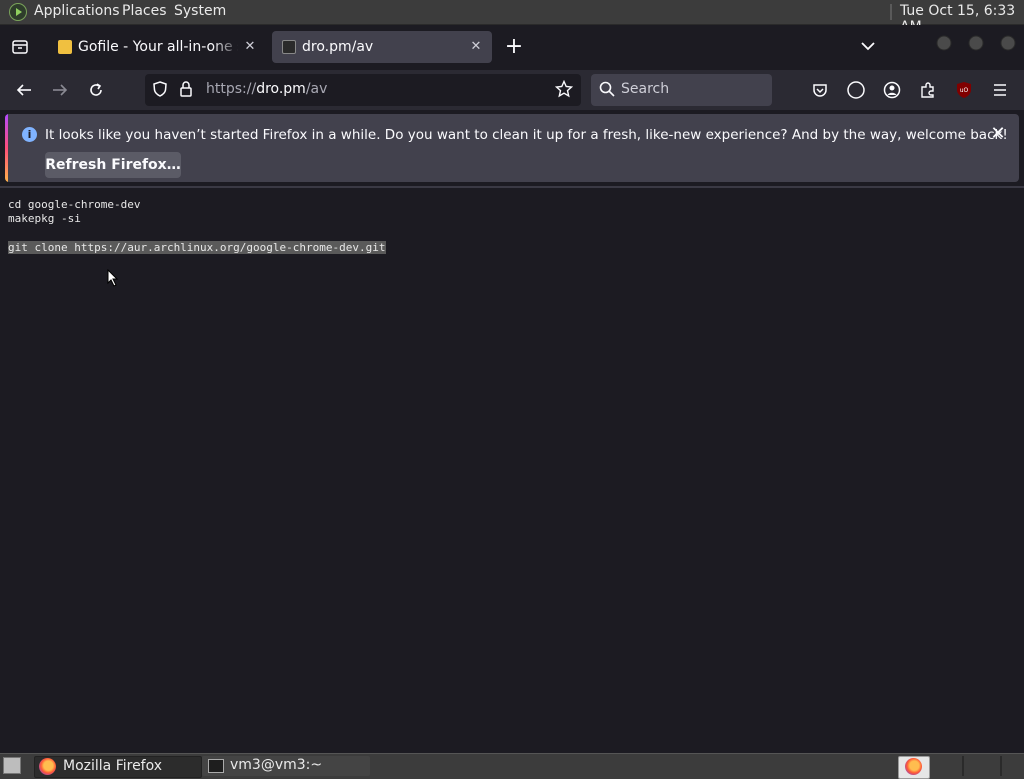 This screenshot has width=1024, height=779. What do you see at coordinates (18, 12) in the screenshot?
I see `distro-logo-icon` at bounding box center [18, 12].